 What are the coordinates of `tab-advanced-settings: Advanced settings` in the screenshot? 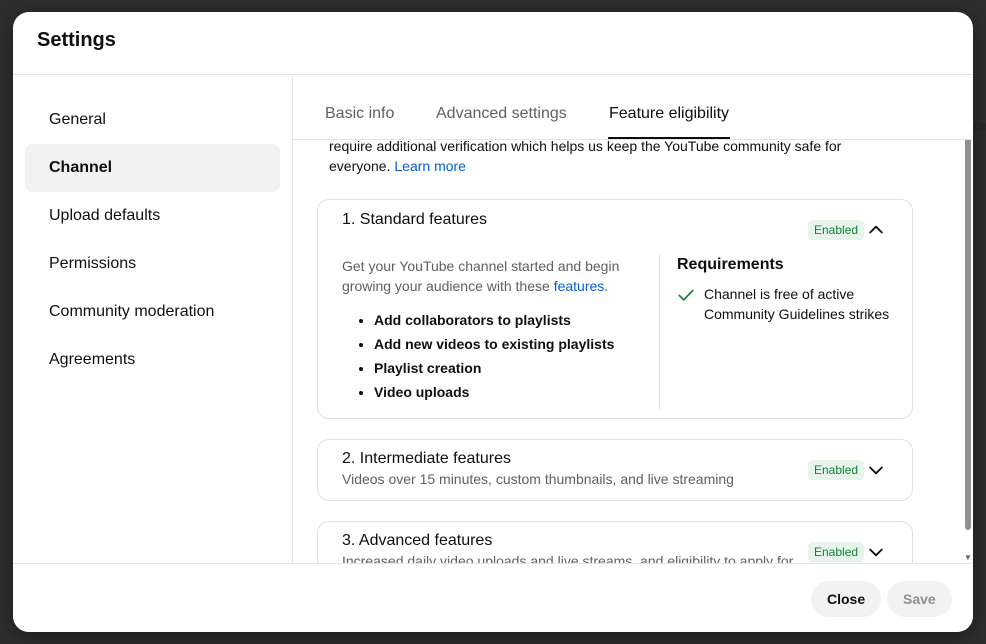 It's located at (501, 114).